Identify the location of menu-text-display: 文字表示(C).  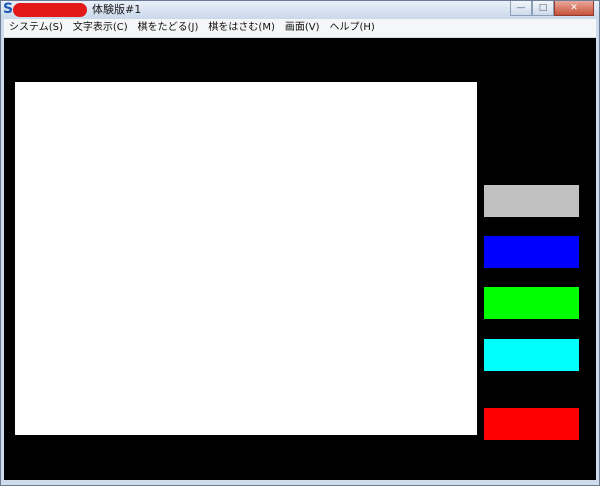
(100, 28).